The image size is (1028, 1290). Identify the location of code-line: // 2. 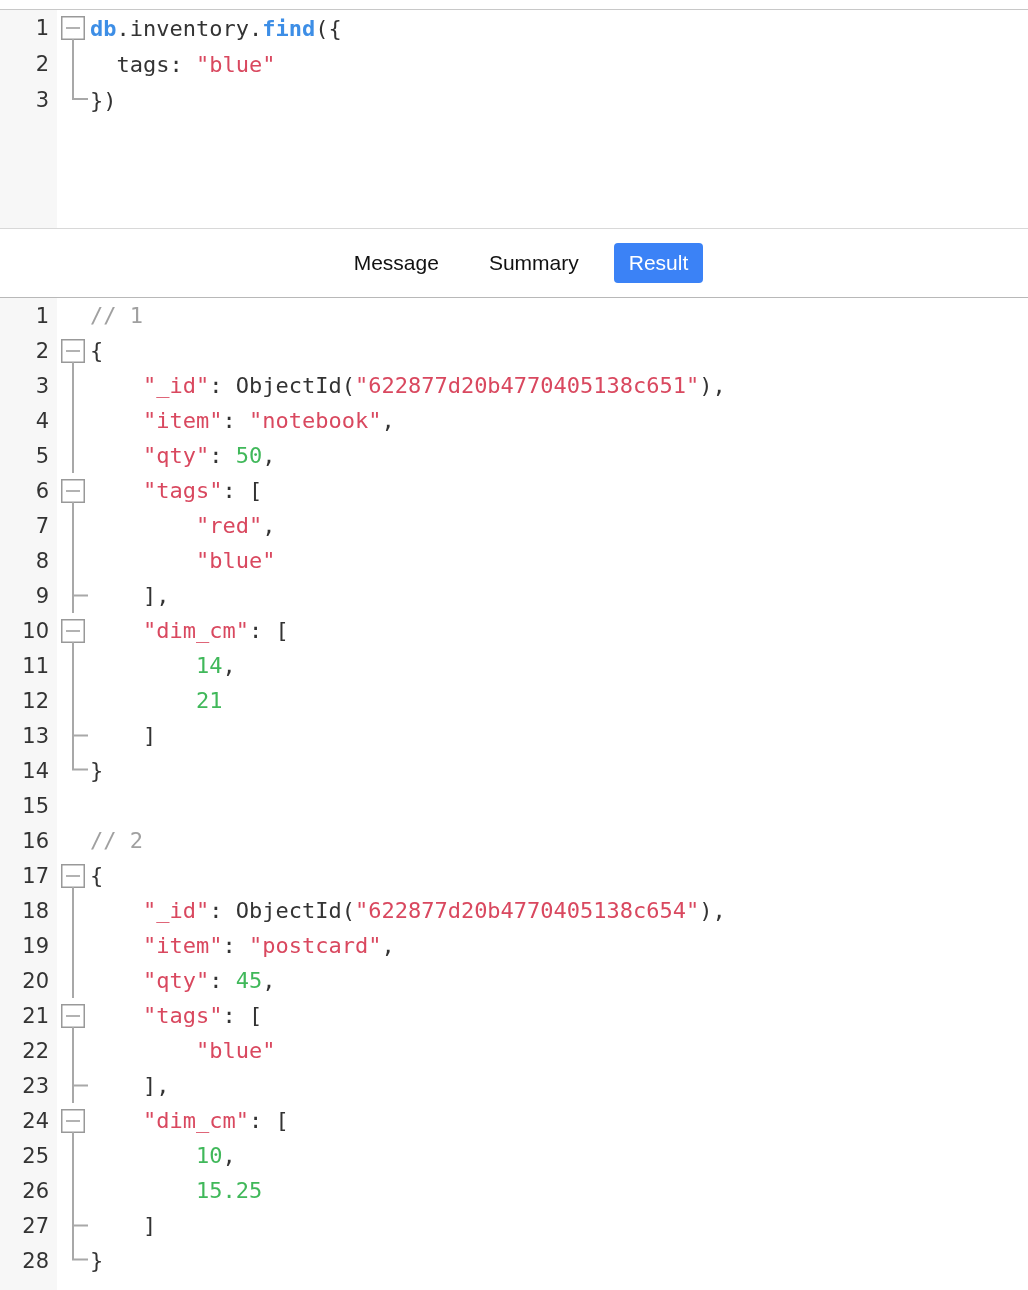
(116, 840).